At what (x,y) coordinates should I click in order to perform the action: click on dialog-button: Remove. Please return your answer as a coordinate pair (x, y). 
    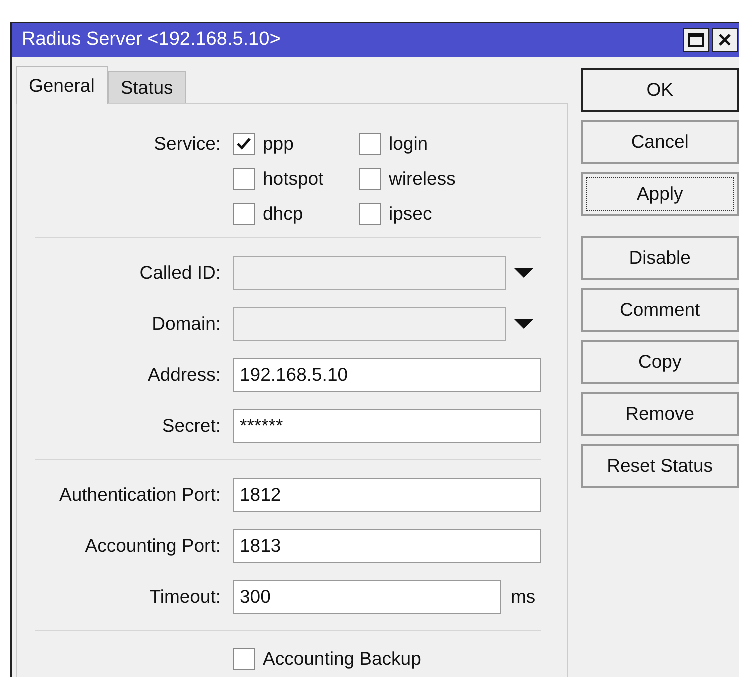
    Looking at the image, I should click on (660, 414).